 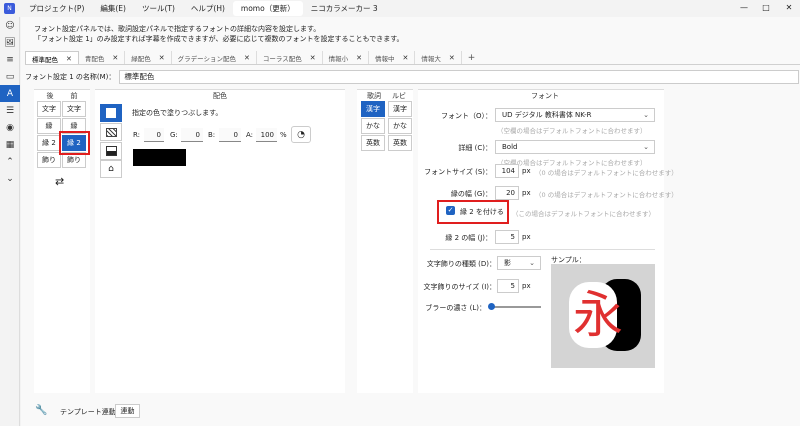 I want to click on tab-info-medium: 情報中 ✕, so click(x=392, y=58).